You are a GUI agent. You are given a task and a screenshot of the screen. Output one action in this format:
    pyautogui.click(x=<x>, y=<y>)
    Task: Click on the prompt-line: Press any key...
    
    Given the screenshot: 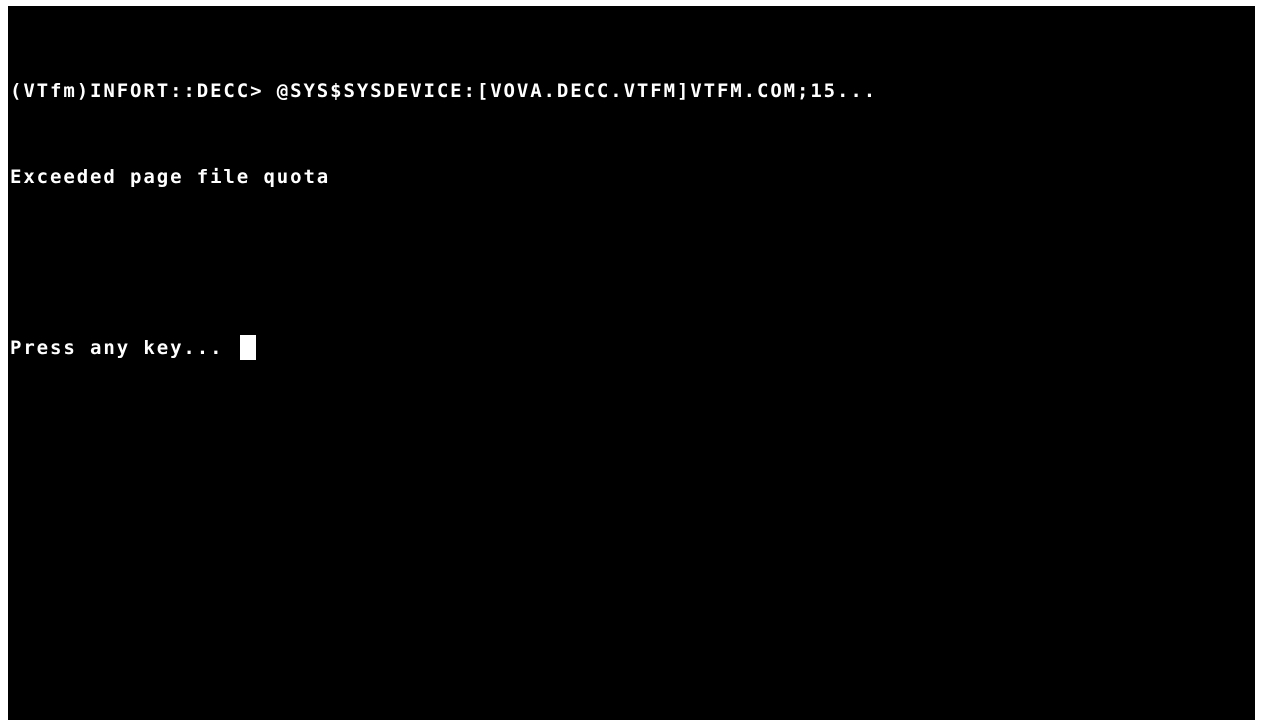 What is the action you would take?
    pyautogui.click(x=632, y=348)
    